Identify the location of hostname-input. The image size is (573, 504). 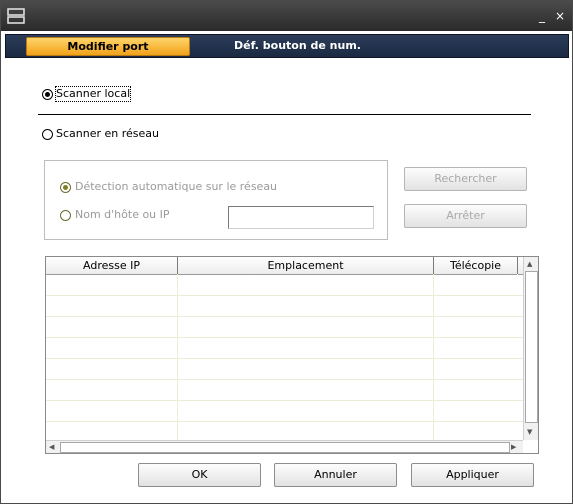
(301, 217).